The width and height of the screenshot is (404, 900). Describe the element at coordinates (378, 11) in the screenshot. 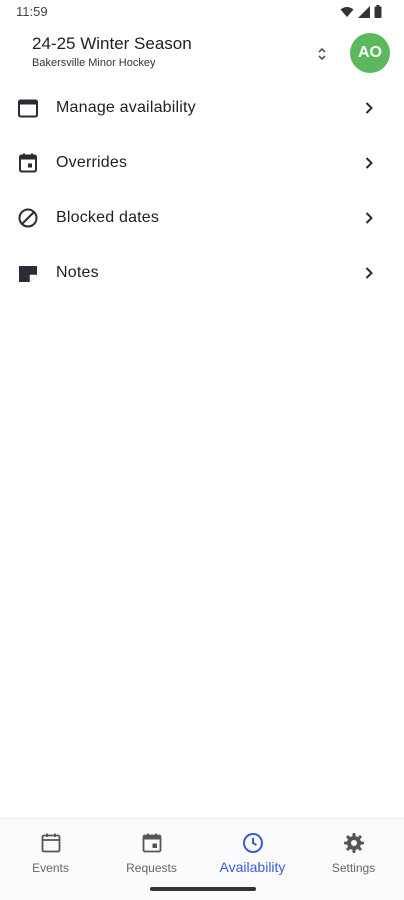

I see `battery-icon` at that location.